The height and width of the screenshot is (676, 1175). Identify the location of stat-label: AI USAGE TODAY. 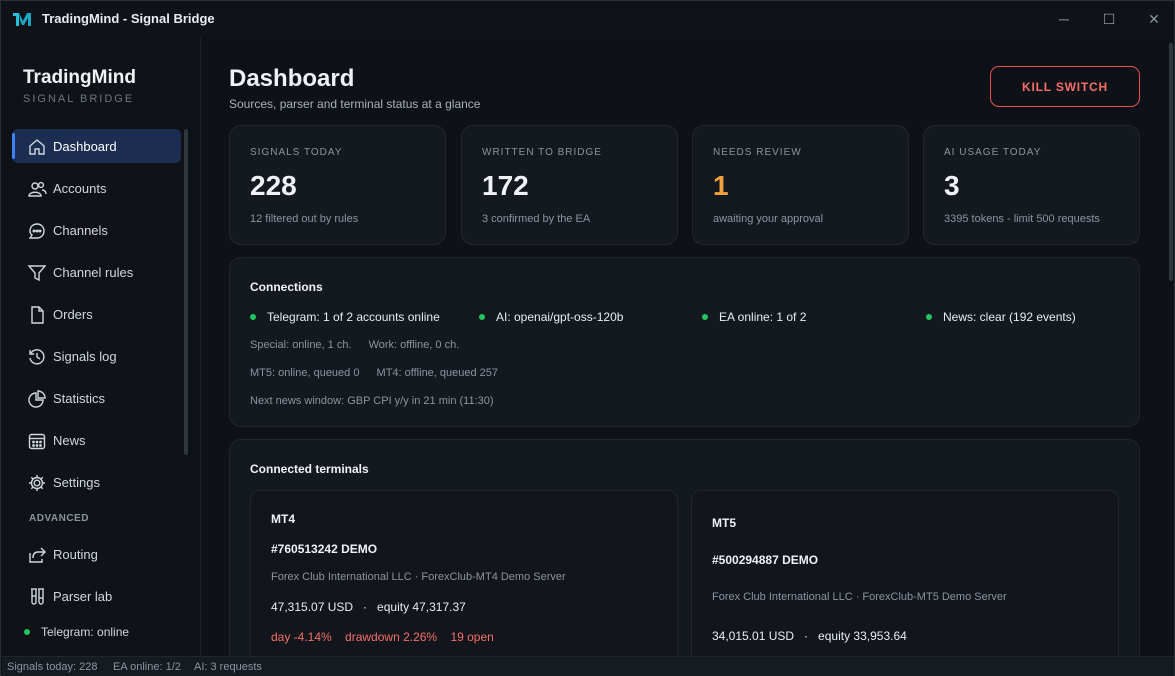
(993, 152).